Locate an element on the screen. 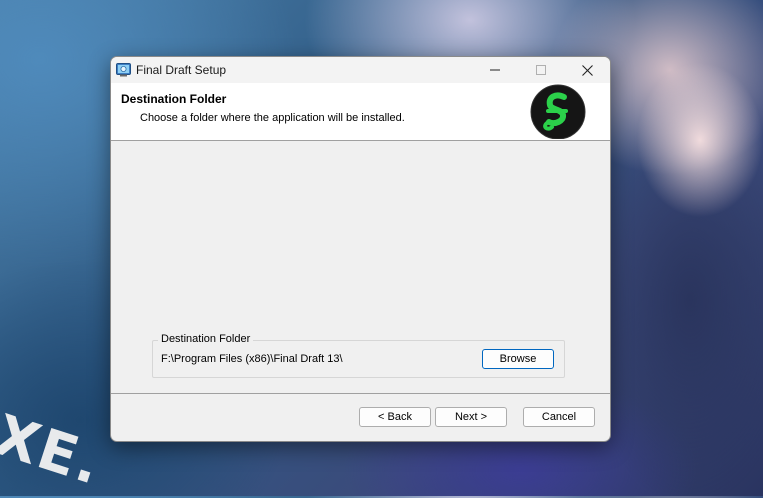 The width and height of the screenshot is (763, 498). close-icon is located at coordinates (587, 70).